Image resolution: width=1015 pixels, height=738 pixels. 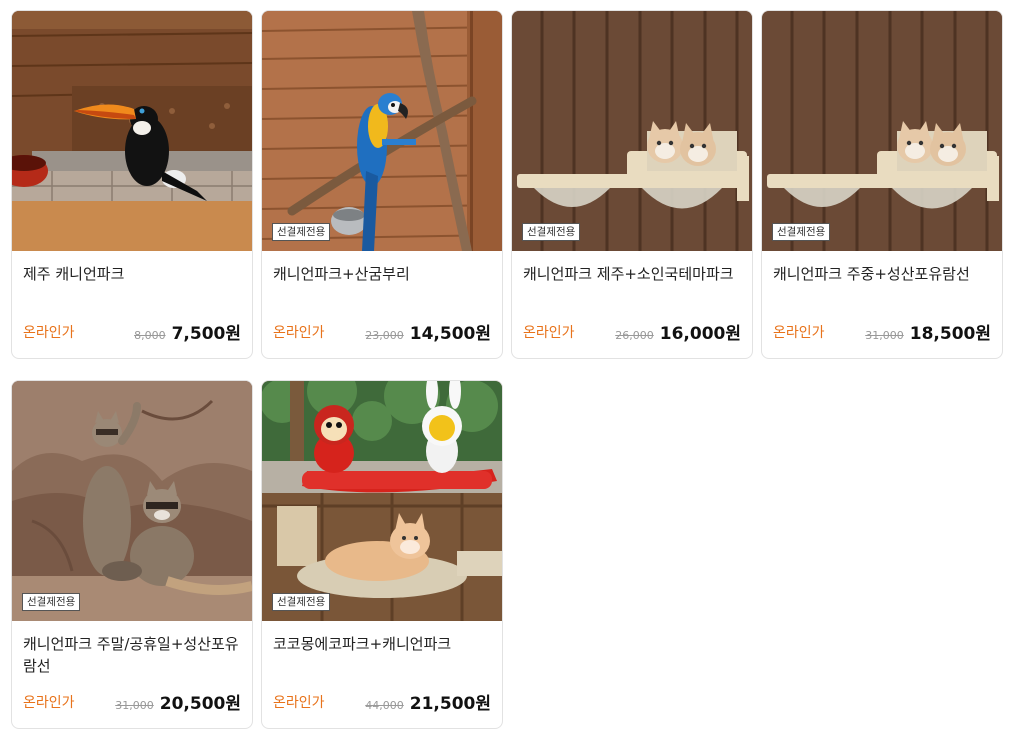 What do you see at coordinates (132, 131) in the screenshot?
I see `product-image-toucan` at bounding box center [132, 131].